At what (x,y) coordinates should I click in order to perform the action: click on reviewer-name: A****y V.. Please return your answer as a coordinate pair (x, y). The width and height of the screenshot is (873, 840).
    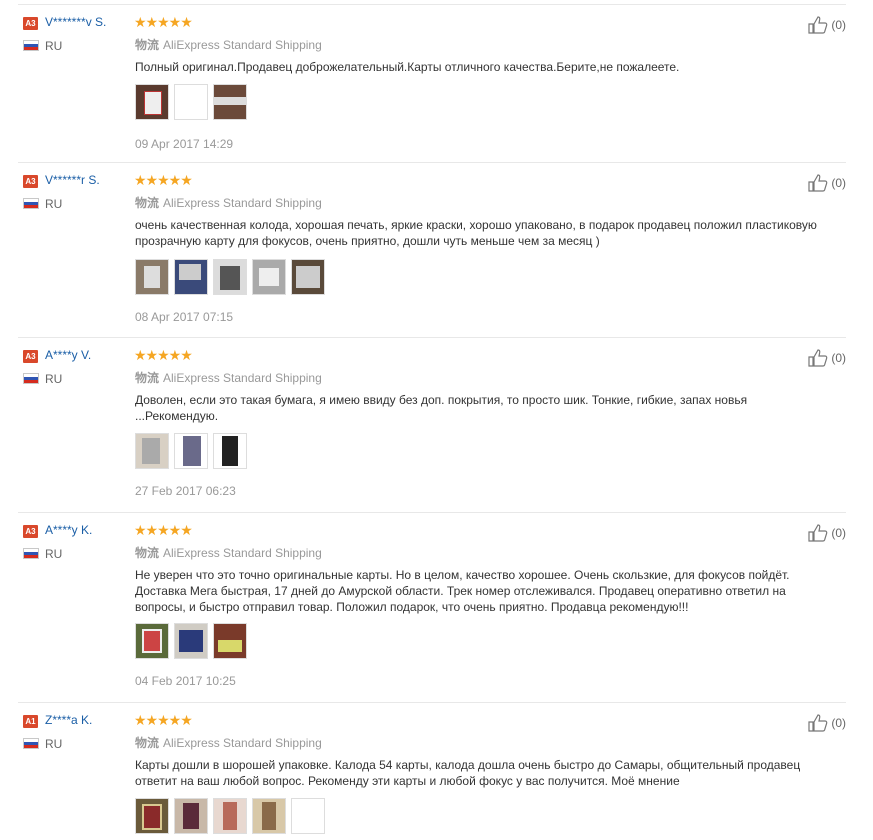
    Looking at the image, I should click on (68, 355).